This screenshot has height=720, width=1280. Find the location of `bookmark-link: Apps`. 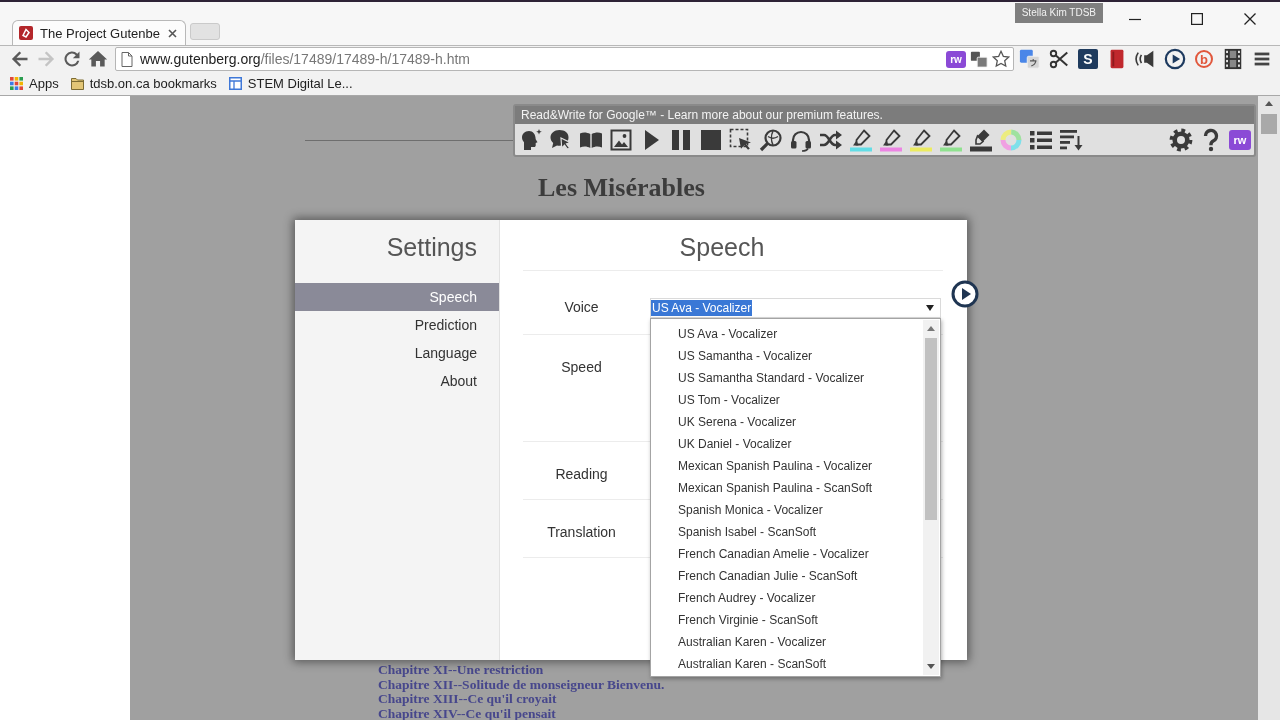

bookmark-link: Apps is located at coordinates (34, 83).